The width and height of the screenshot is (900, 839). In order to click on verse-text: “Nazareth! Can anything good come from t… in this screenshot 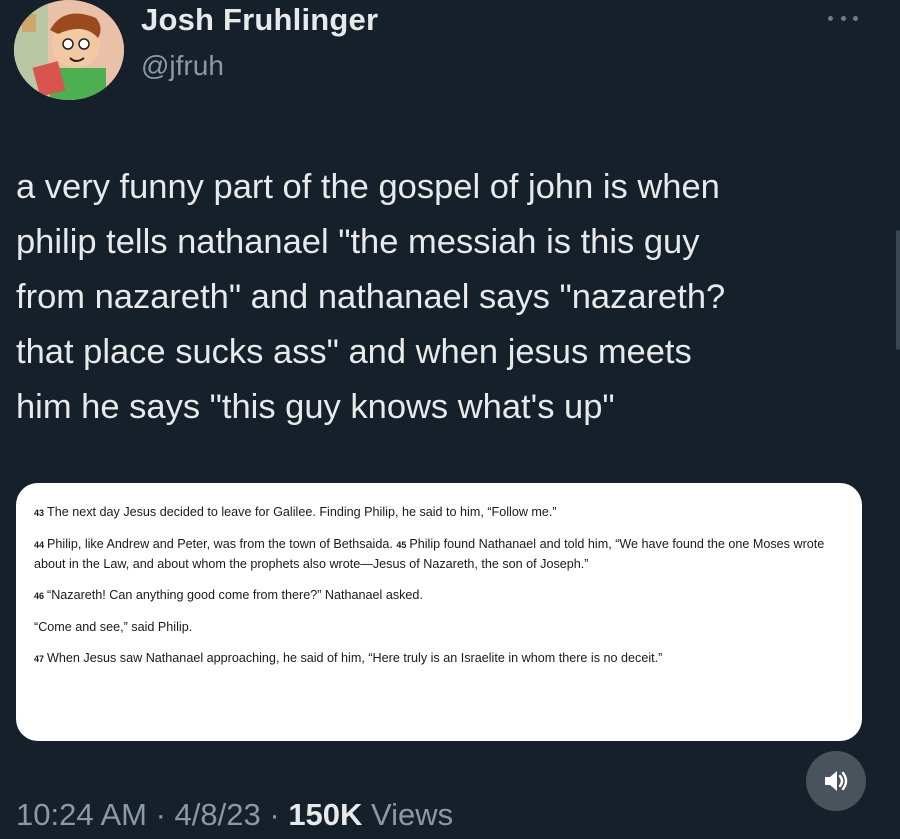, I will do `click(235, 595)`.